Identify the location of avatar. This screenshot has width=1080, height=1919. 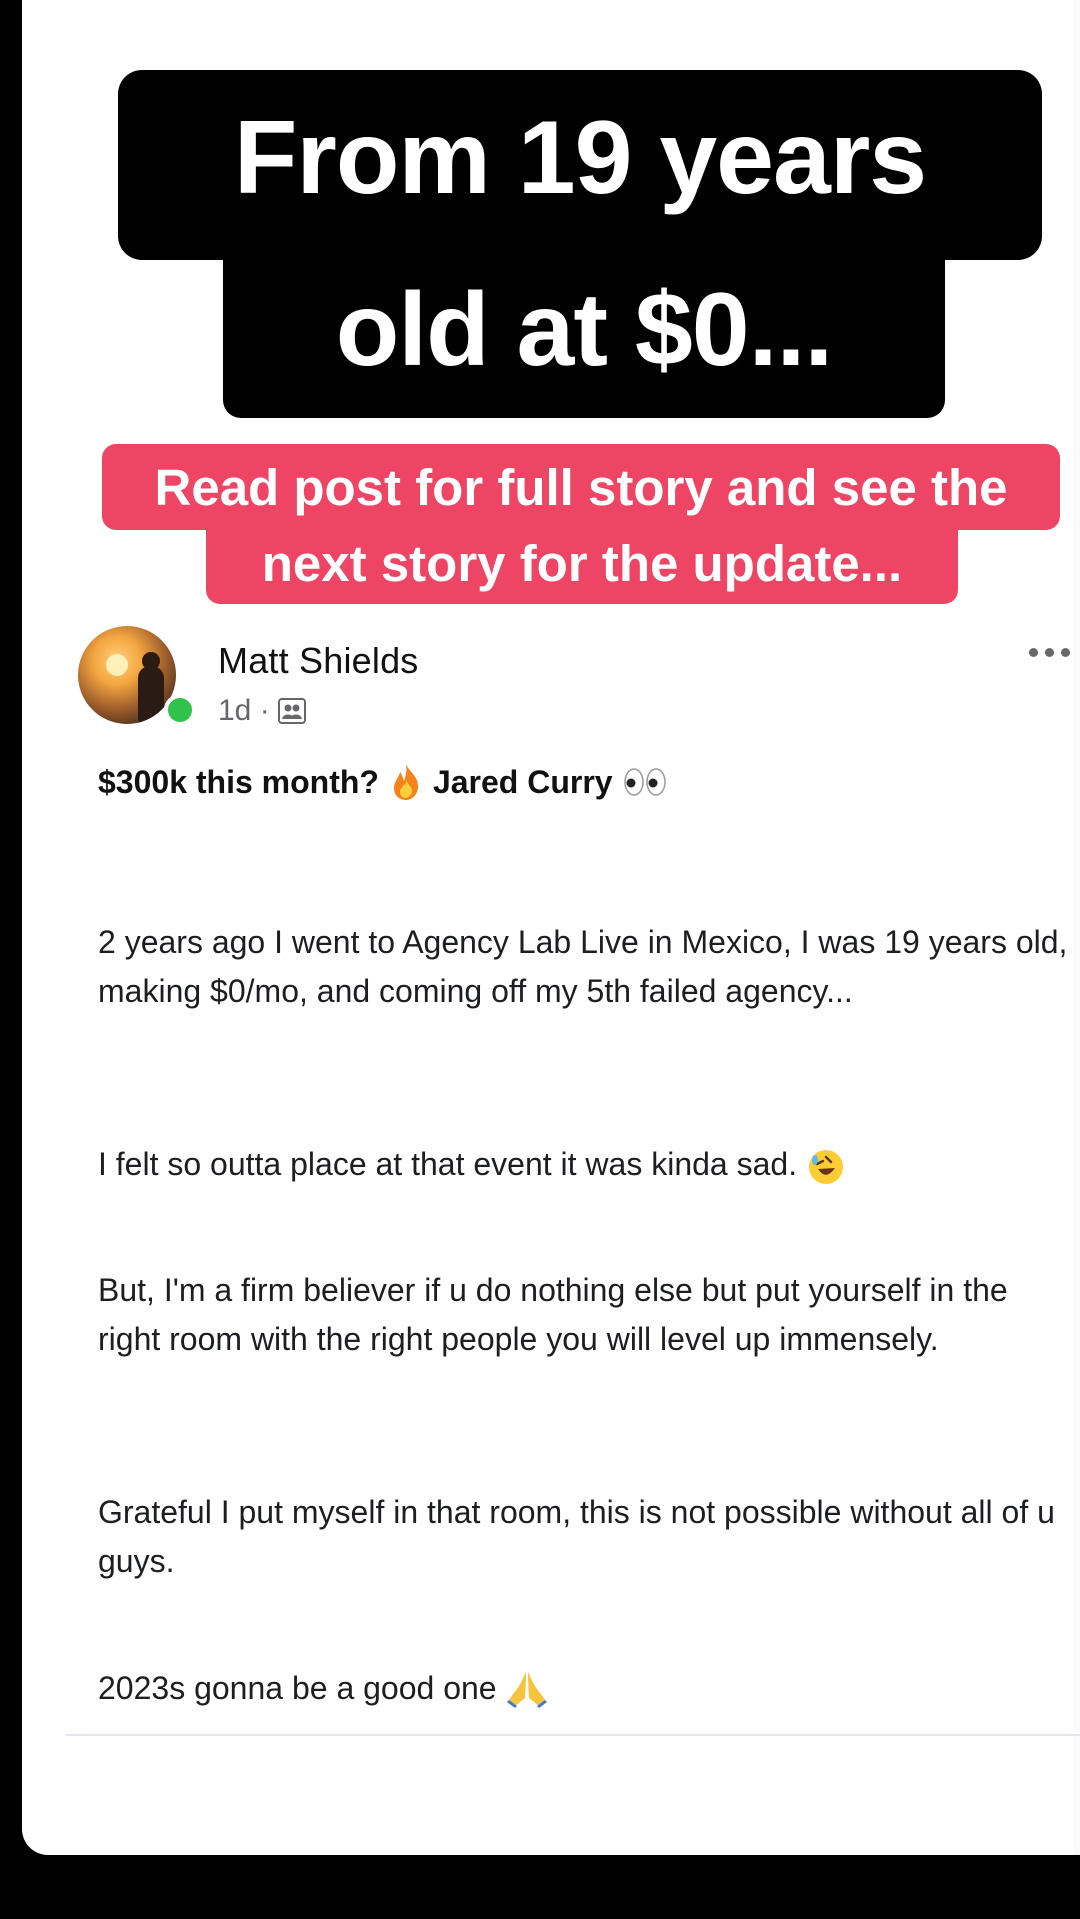
(127, 675).